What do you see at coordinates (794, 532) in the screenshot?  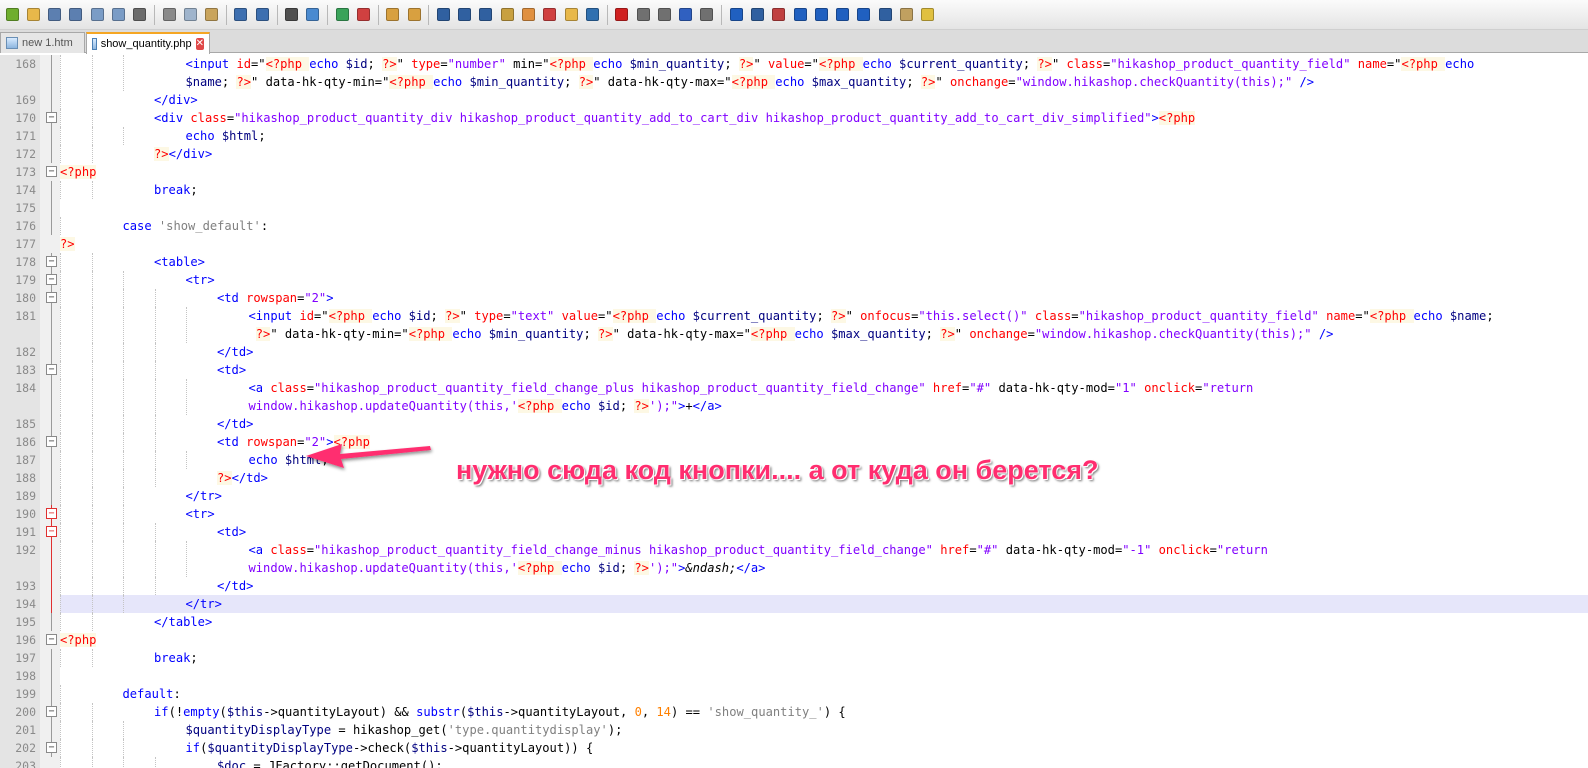 I see `code-line: 191− <td>` at bounding box center [794, 532].